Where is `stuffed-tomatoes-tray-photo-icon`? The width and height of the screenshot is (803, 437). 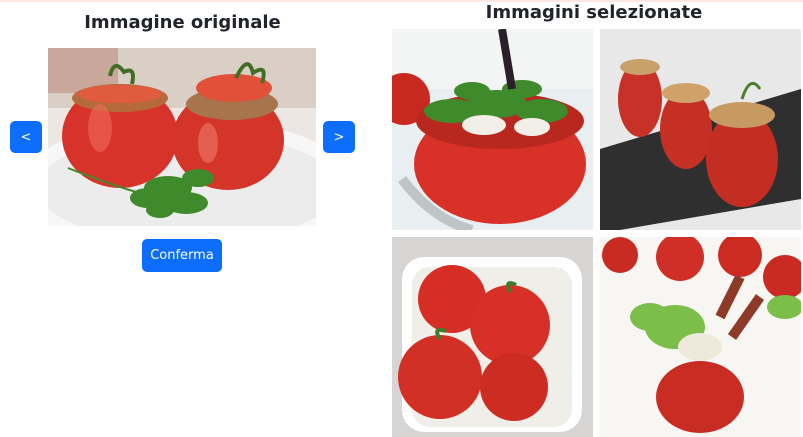
stuffed-tomatoes-tray-photo-icon is located at coordinates (700, 129).